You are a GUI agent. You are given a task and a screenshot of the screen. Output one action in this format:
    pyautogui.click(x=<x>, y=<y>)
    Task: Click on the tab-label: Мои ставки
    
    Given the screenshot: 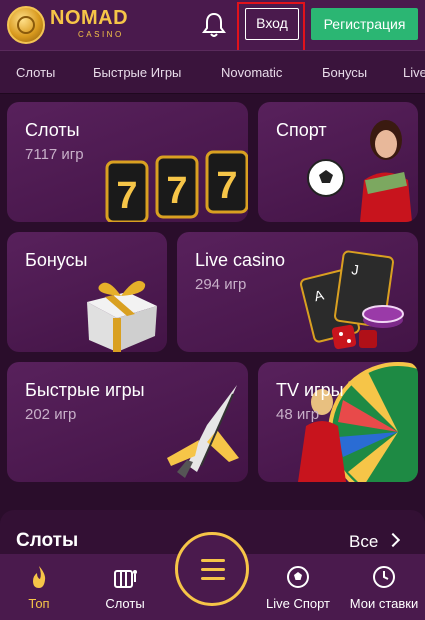 What is the action you would take?
    pyautogui.click(x=384, y=603)
    